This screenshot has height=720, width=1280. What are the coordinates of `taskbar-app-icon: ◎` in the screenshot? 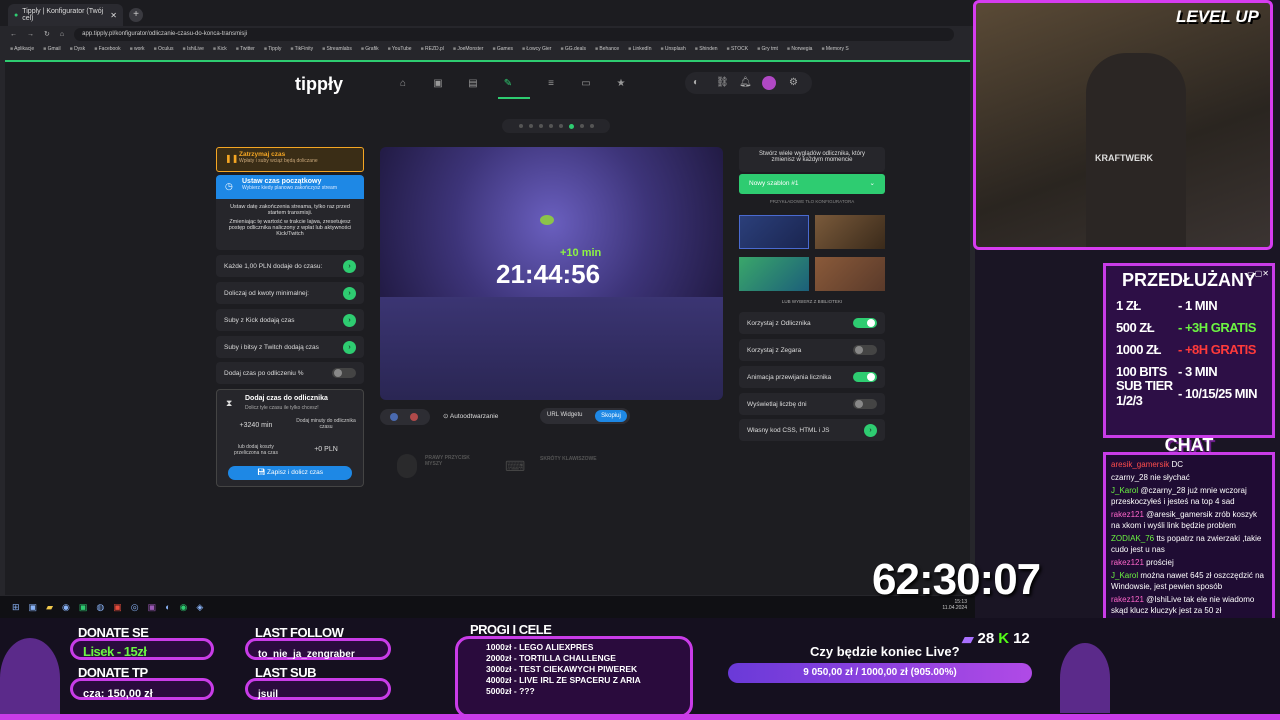 It's located at (135, 607).